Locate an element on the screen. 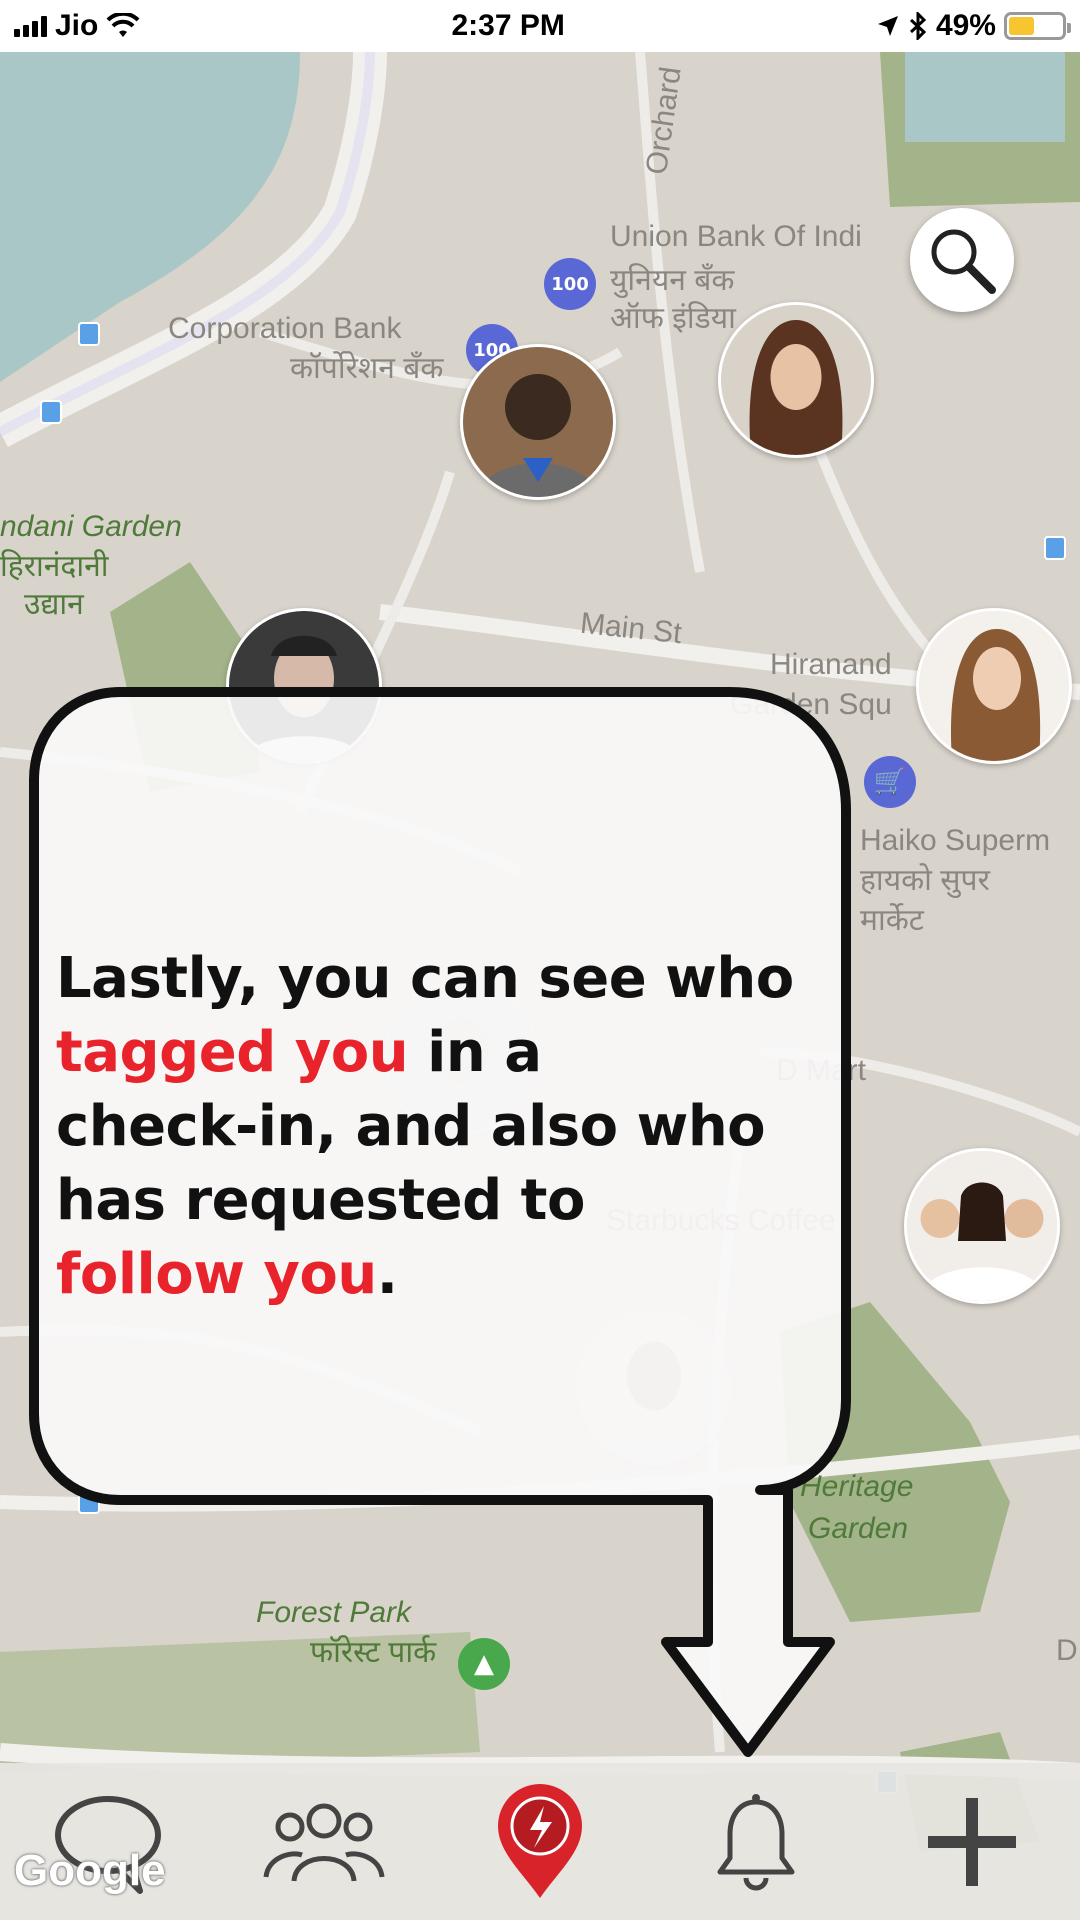 The image size is (1080, 1920). follow-you-highlight: follow you is located at coordinates (216, 1274).